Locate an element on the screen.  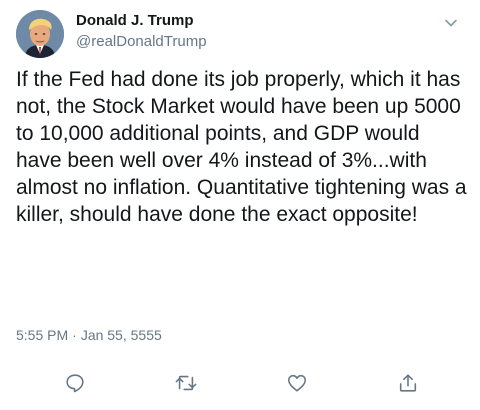
avatar-image is located at coordinates (40, 34).